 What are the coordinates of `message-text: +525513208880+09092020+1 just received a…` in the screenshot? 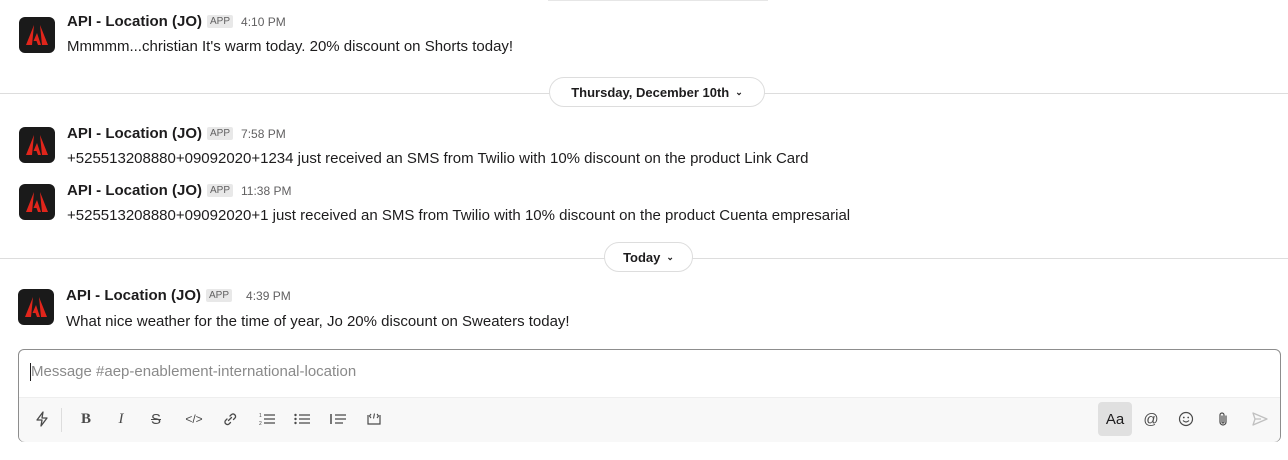 It's located at (459, 215).